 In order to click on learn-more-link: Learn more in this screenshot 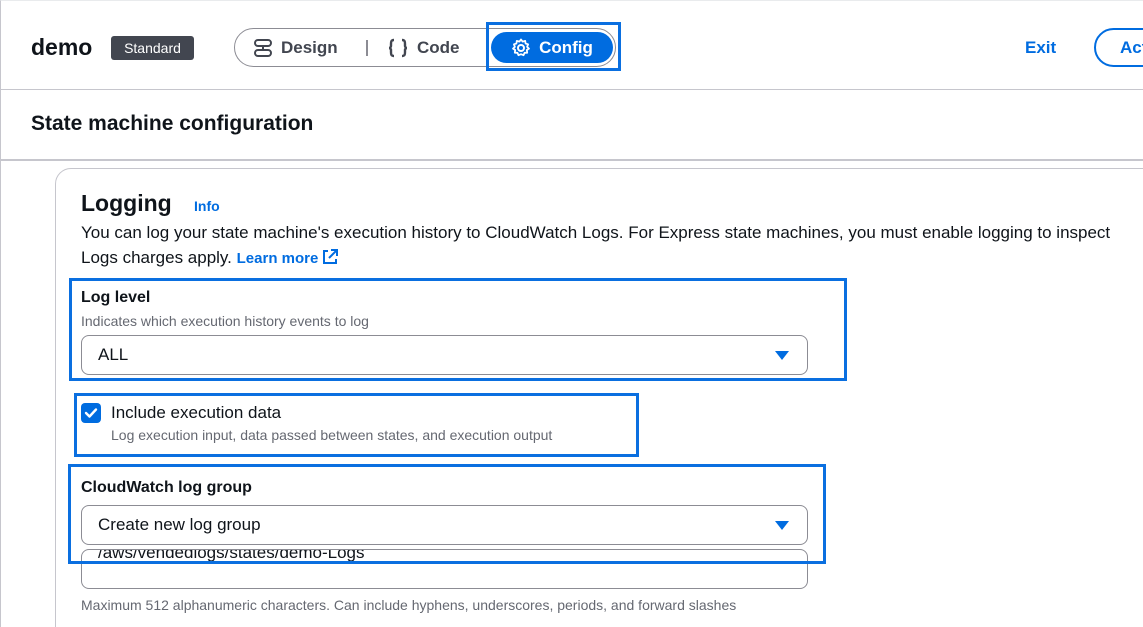, I will do `click(288, 258)`.